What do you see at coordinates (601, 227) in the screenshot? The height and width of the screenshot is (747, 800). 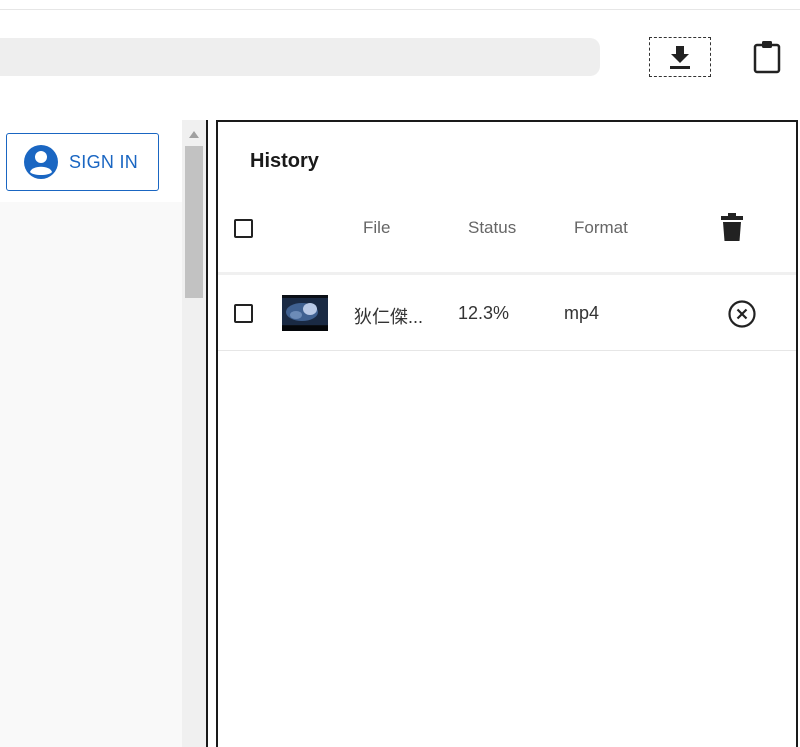 I see `column-header-format: Format` at bounding box center [601, 227].